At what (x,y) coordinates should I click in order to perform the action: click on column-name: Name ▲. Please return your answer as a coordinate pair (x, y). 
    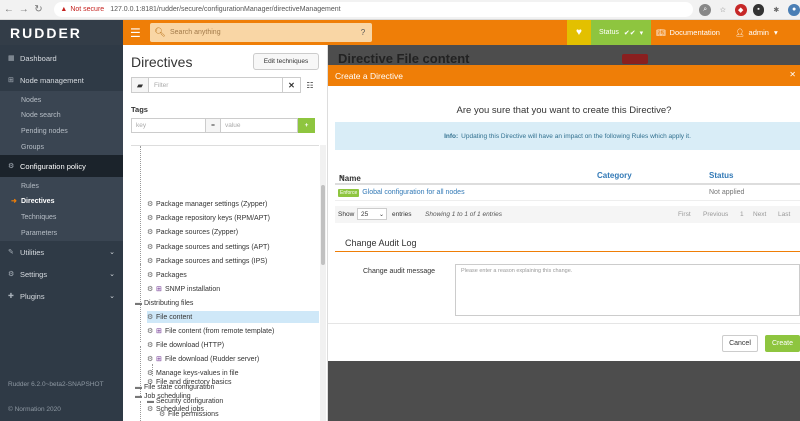
    Looking at the image, I should click on (350, 177).